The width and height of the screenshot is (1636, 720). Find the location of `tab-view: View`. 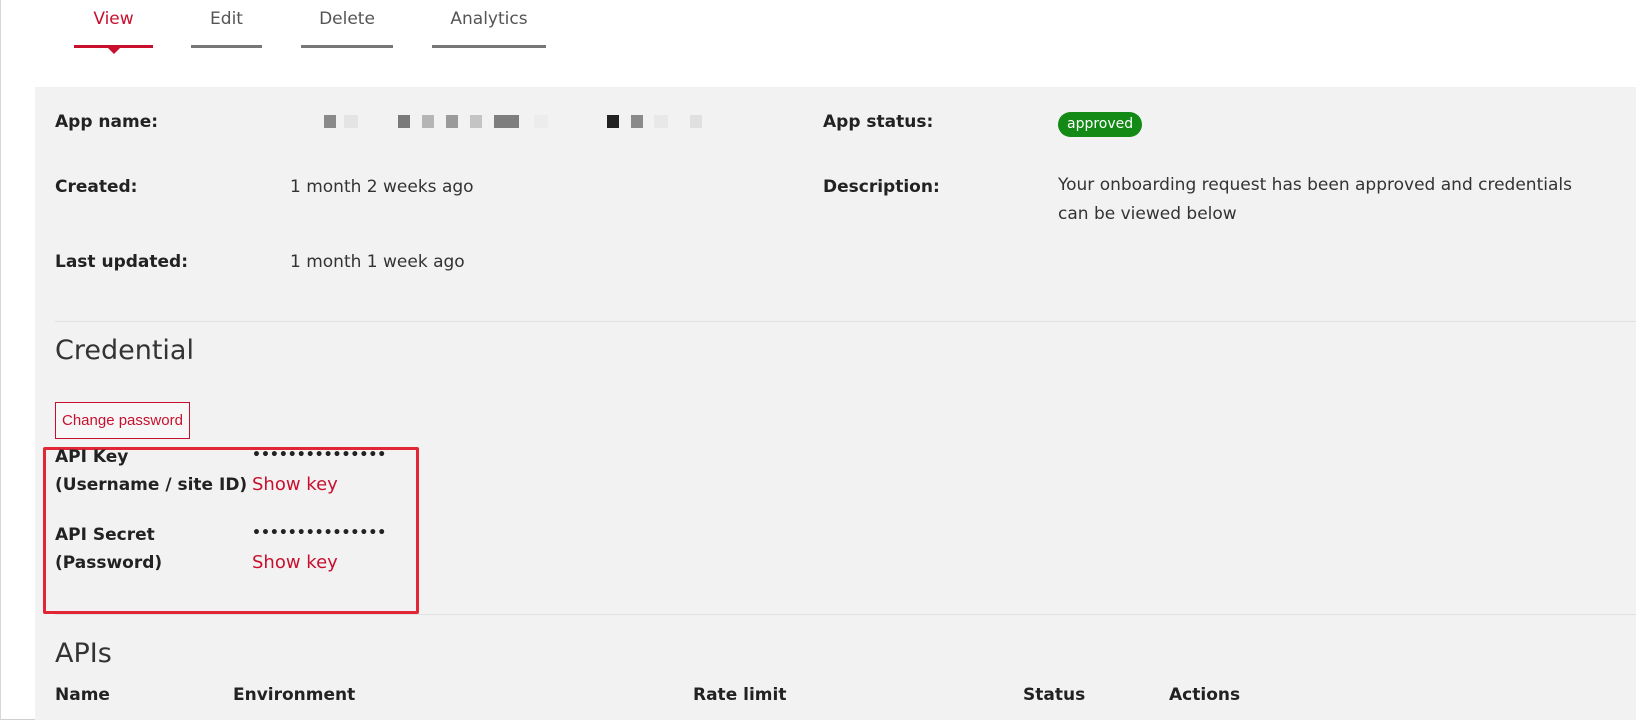

tab-view: View is located at coordinates (113, 27).